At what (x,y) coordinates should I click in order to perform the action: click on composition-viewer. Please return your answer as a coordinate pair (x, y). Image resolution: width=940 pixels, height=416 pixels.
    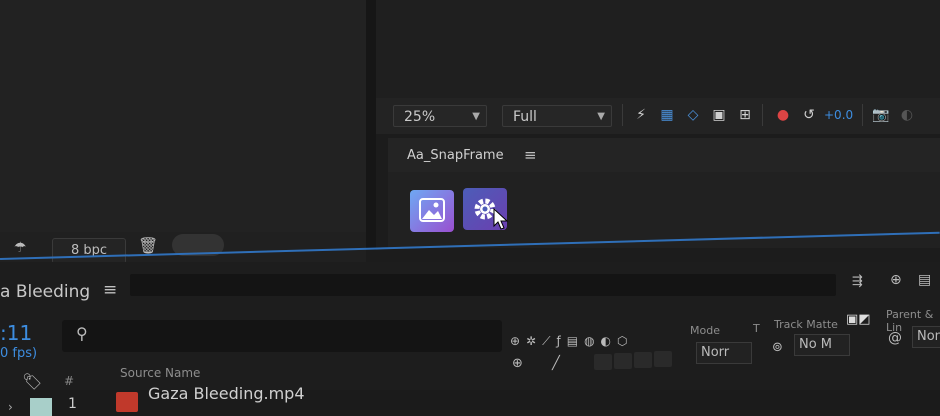
    Looking at the image, I should click on (658, 49).